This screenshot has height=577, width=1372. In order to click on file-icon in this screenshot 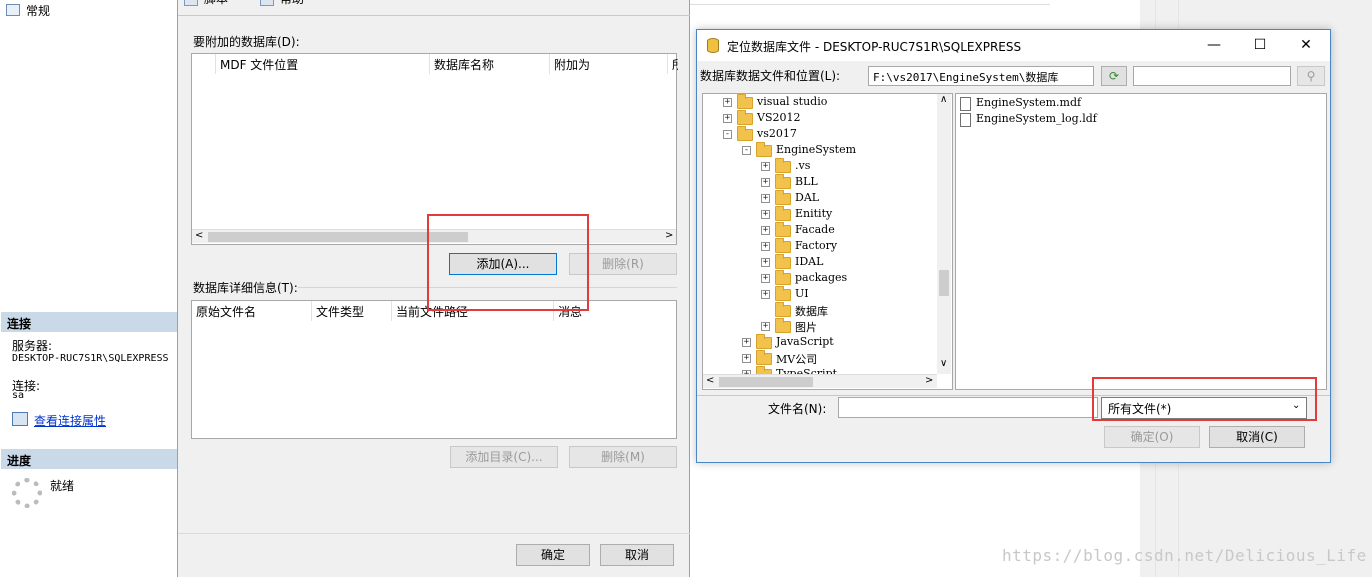, I will do `click(965, 104)`.